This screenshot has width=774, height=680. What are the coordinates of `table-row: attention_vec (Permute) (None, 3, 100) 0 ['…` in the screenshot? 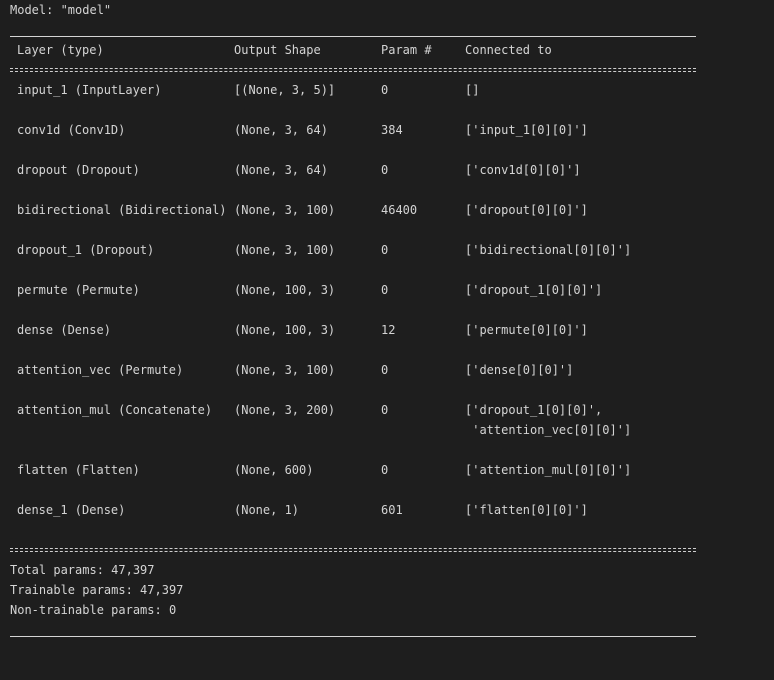 It's located at (355, 370).